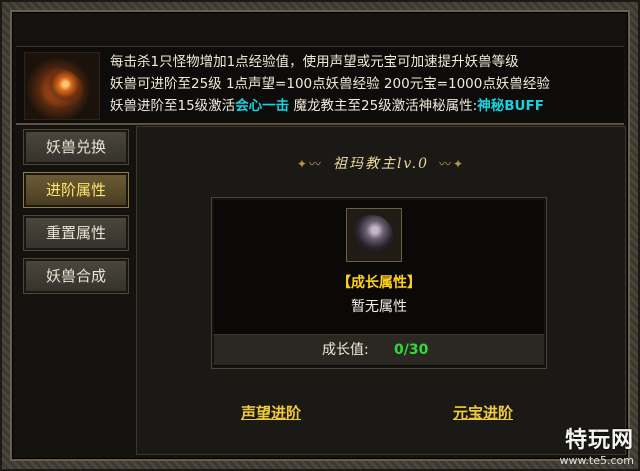 The image size is (640, 471). I want to click on growth-value: 0/30, so click(411, 350).